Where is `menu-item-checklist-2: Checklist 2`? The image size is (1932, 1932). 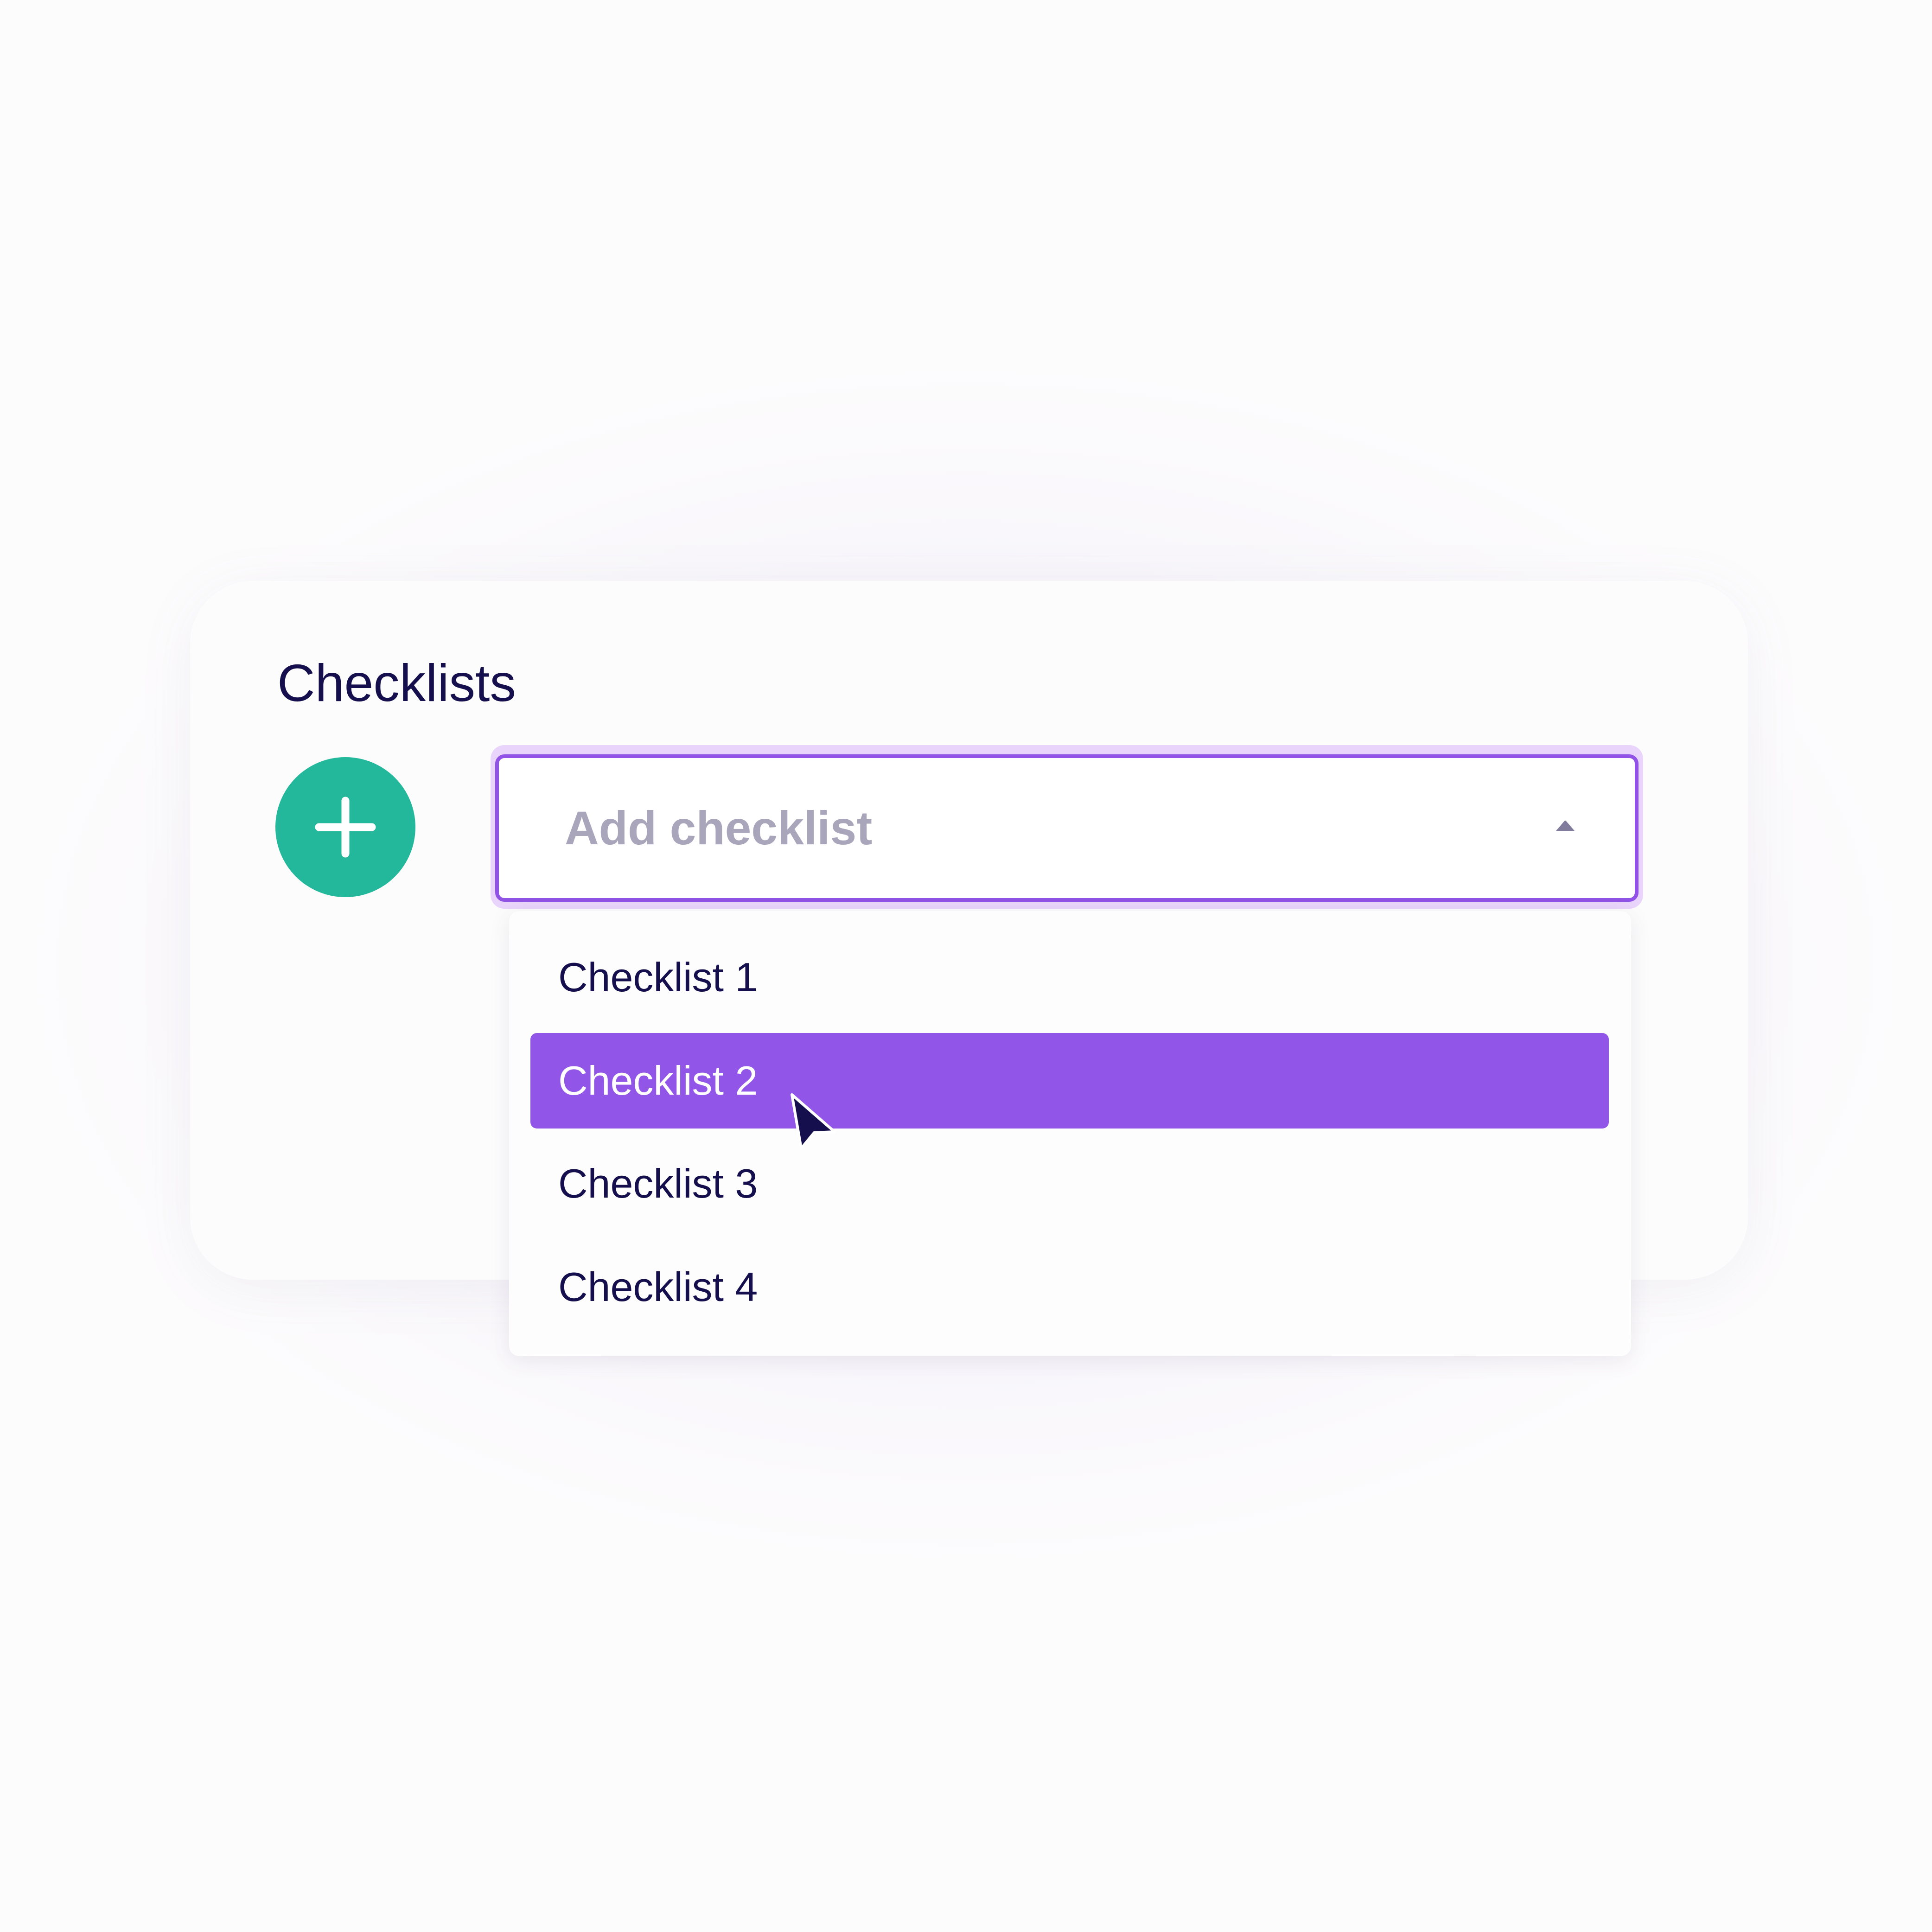
menu-item-checklist-2: Checklist 2 is located at coordinates (1069, 1081).